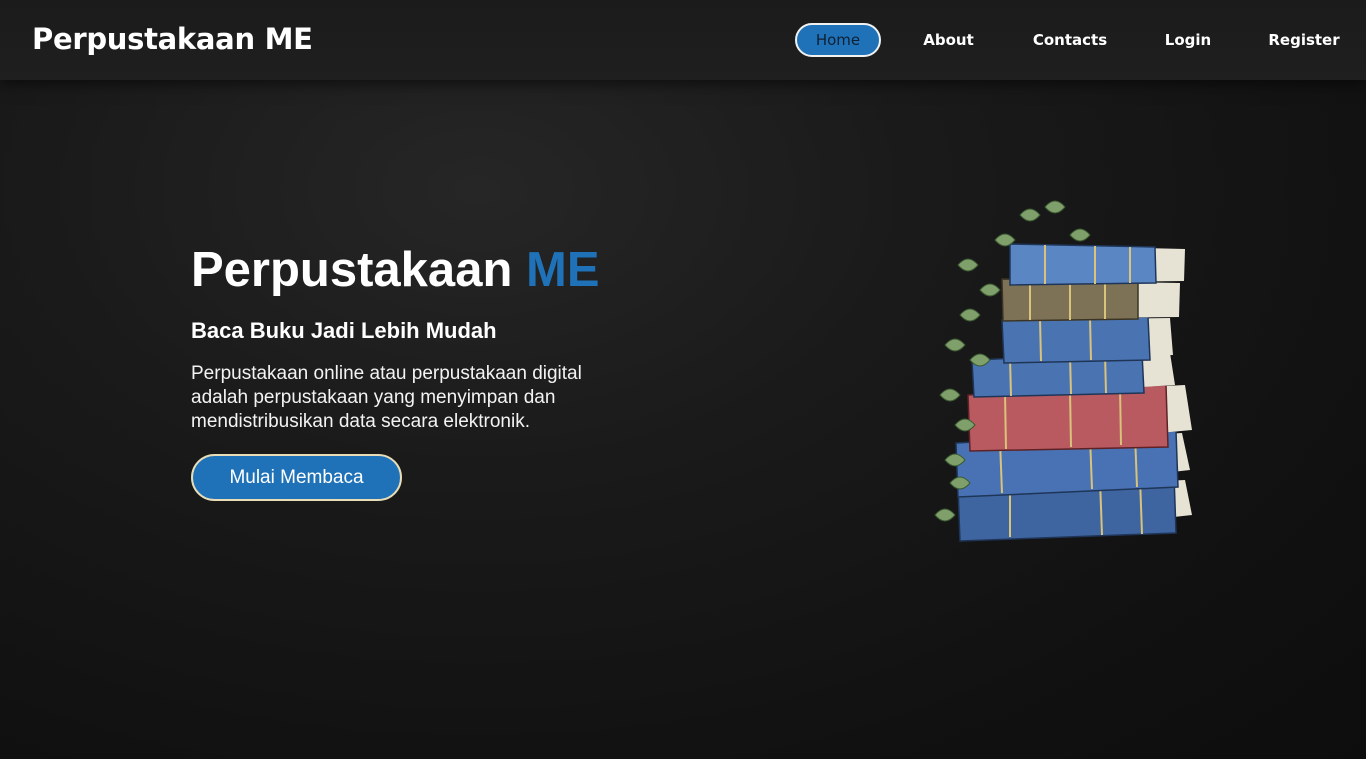  Describe the element at coordinates (352, 270) in the screenshot. I see `hero-title-main: Perpustakaan` at that location.